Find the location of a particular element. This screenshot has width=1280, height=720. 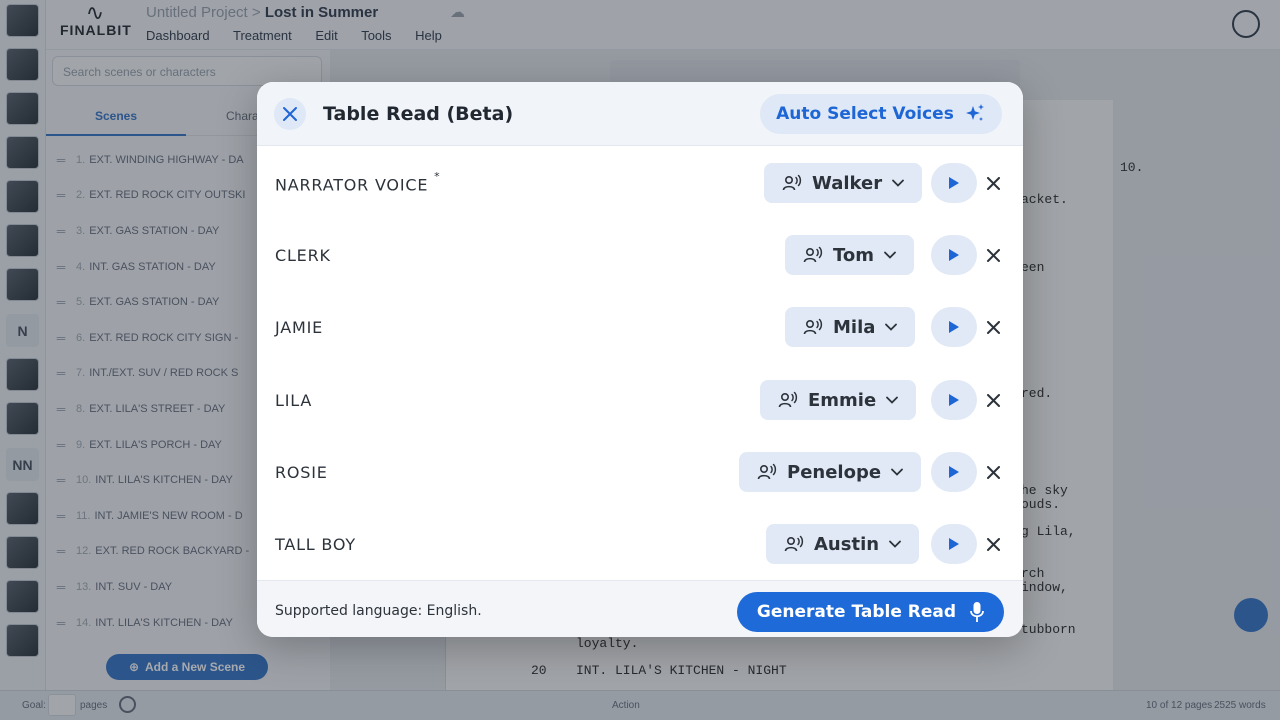

dialog-title: Table Read (Beta) is located at coordinates (418, 114).